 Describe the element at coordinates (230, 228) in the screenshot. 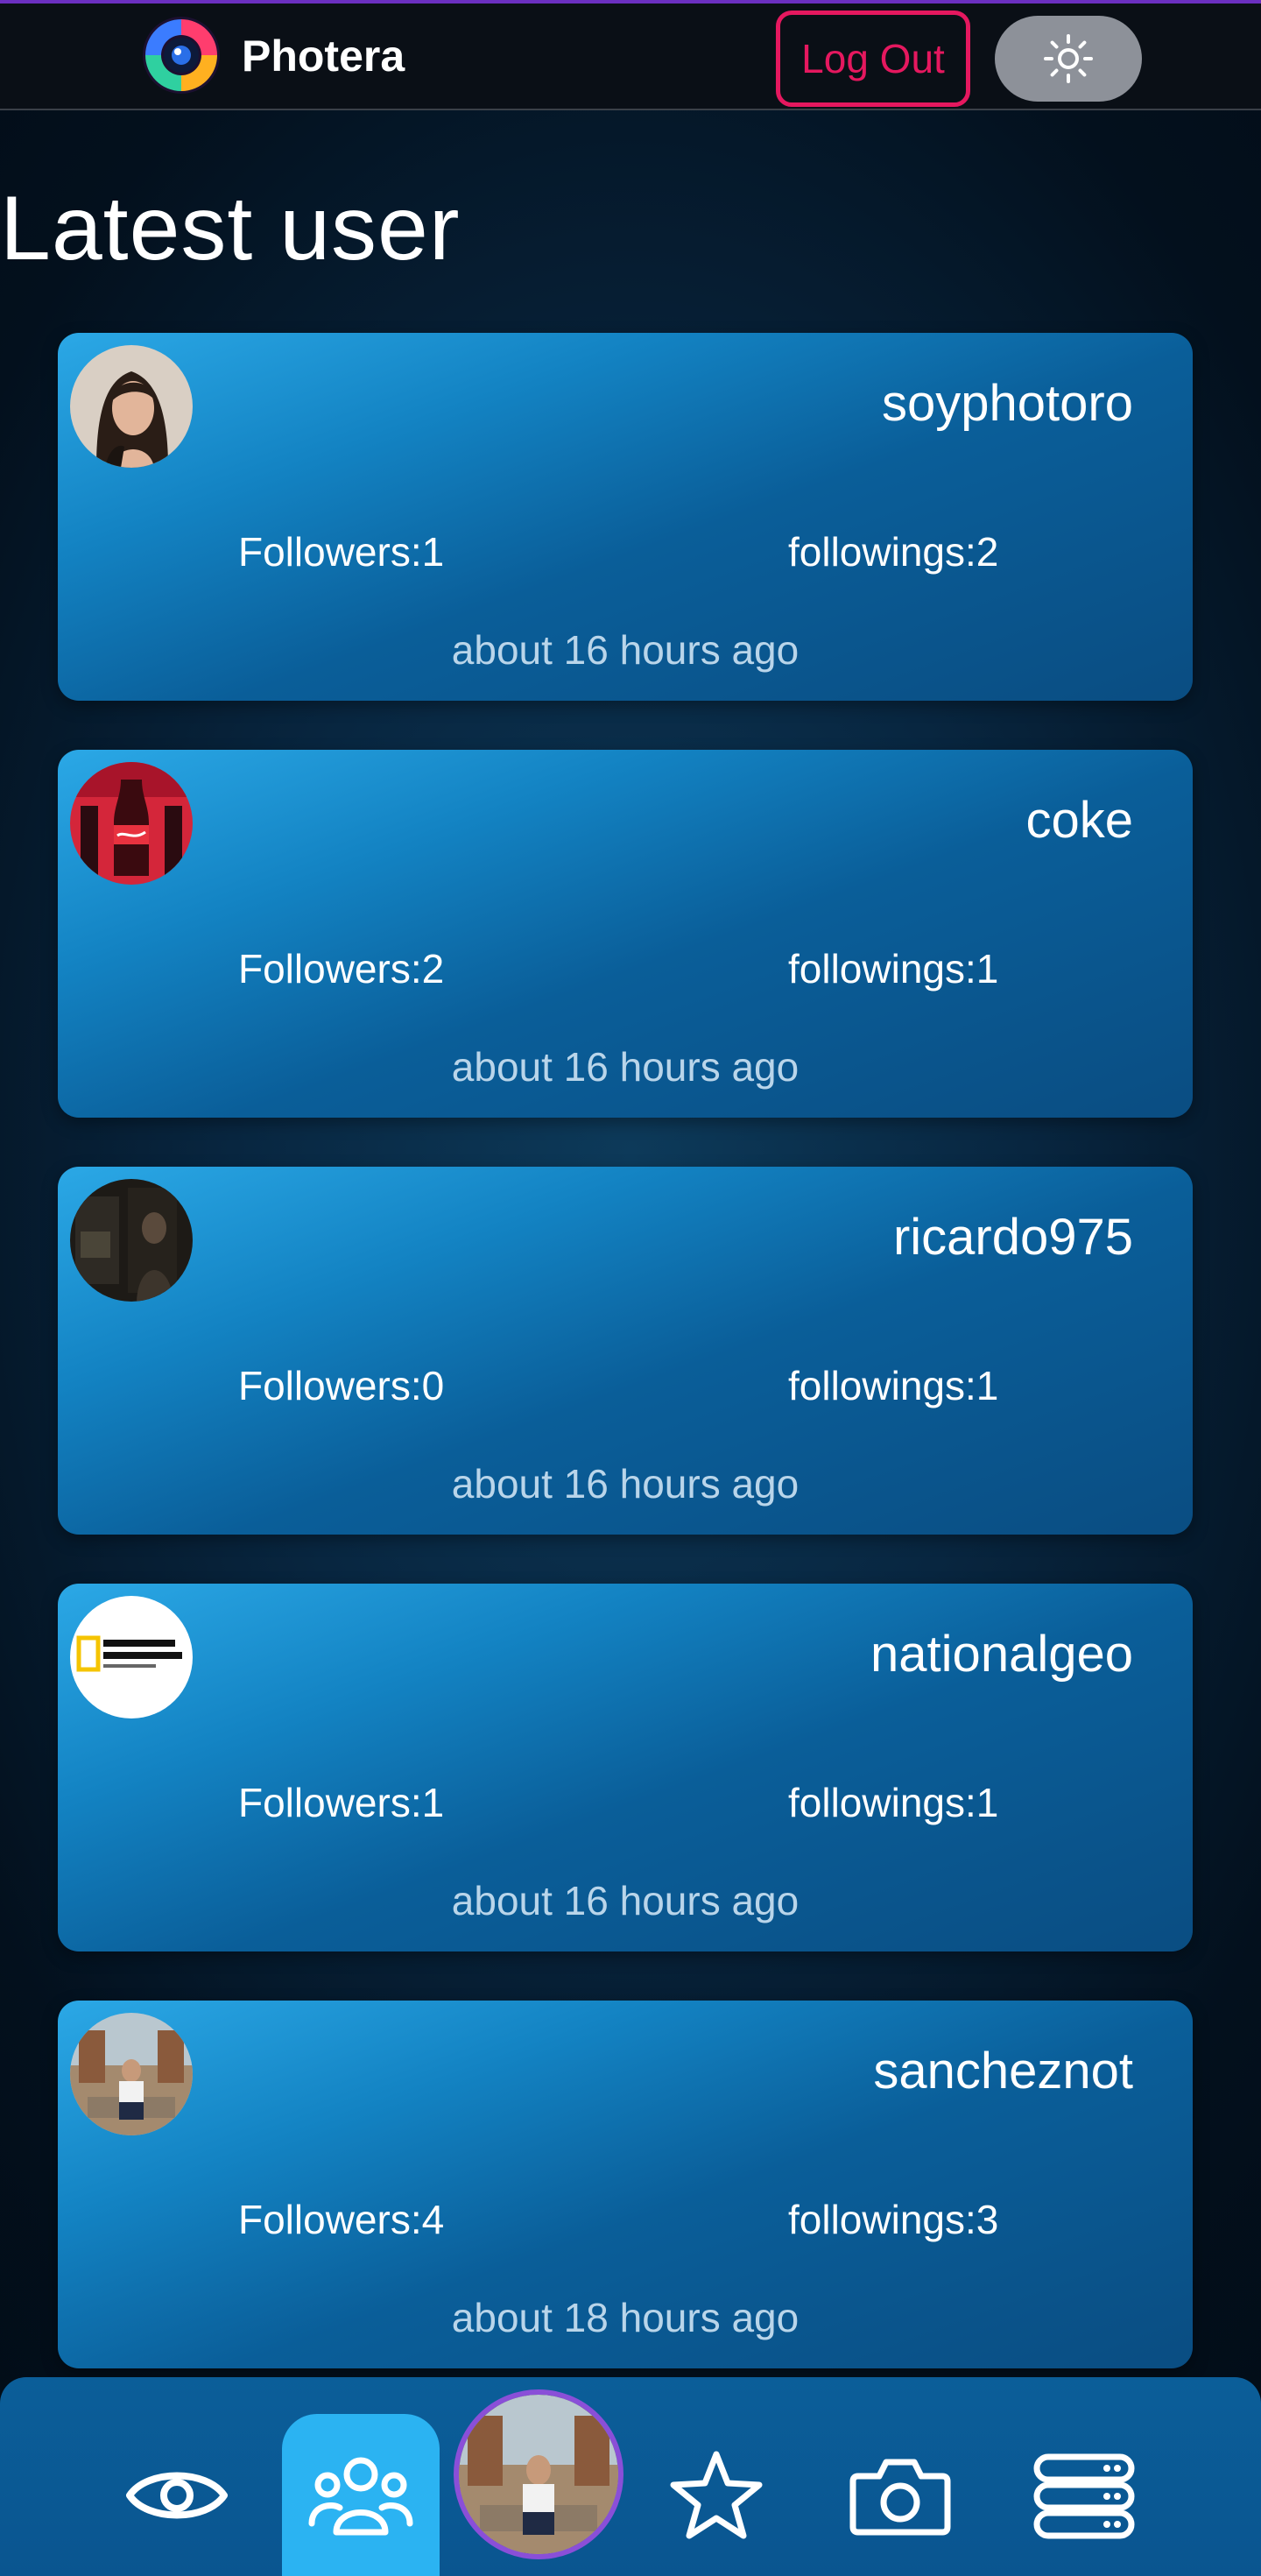

I see `section-title: Latest user` at that location.